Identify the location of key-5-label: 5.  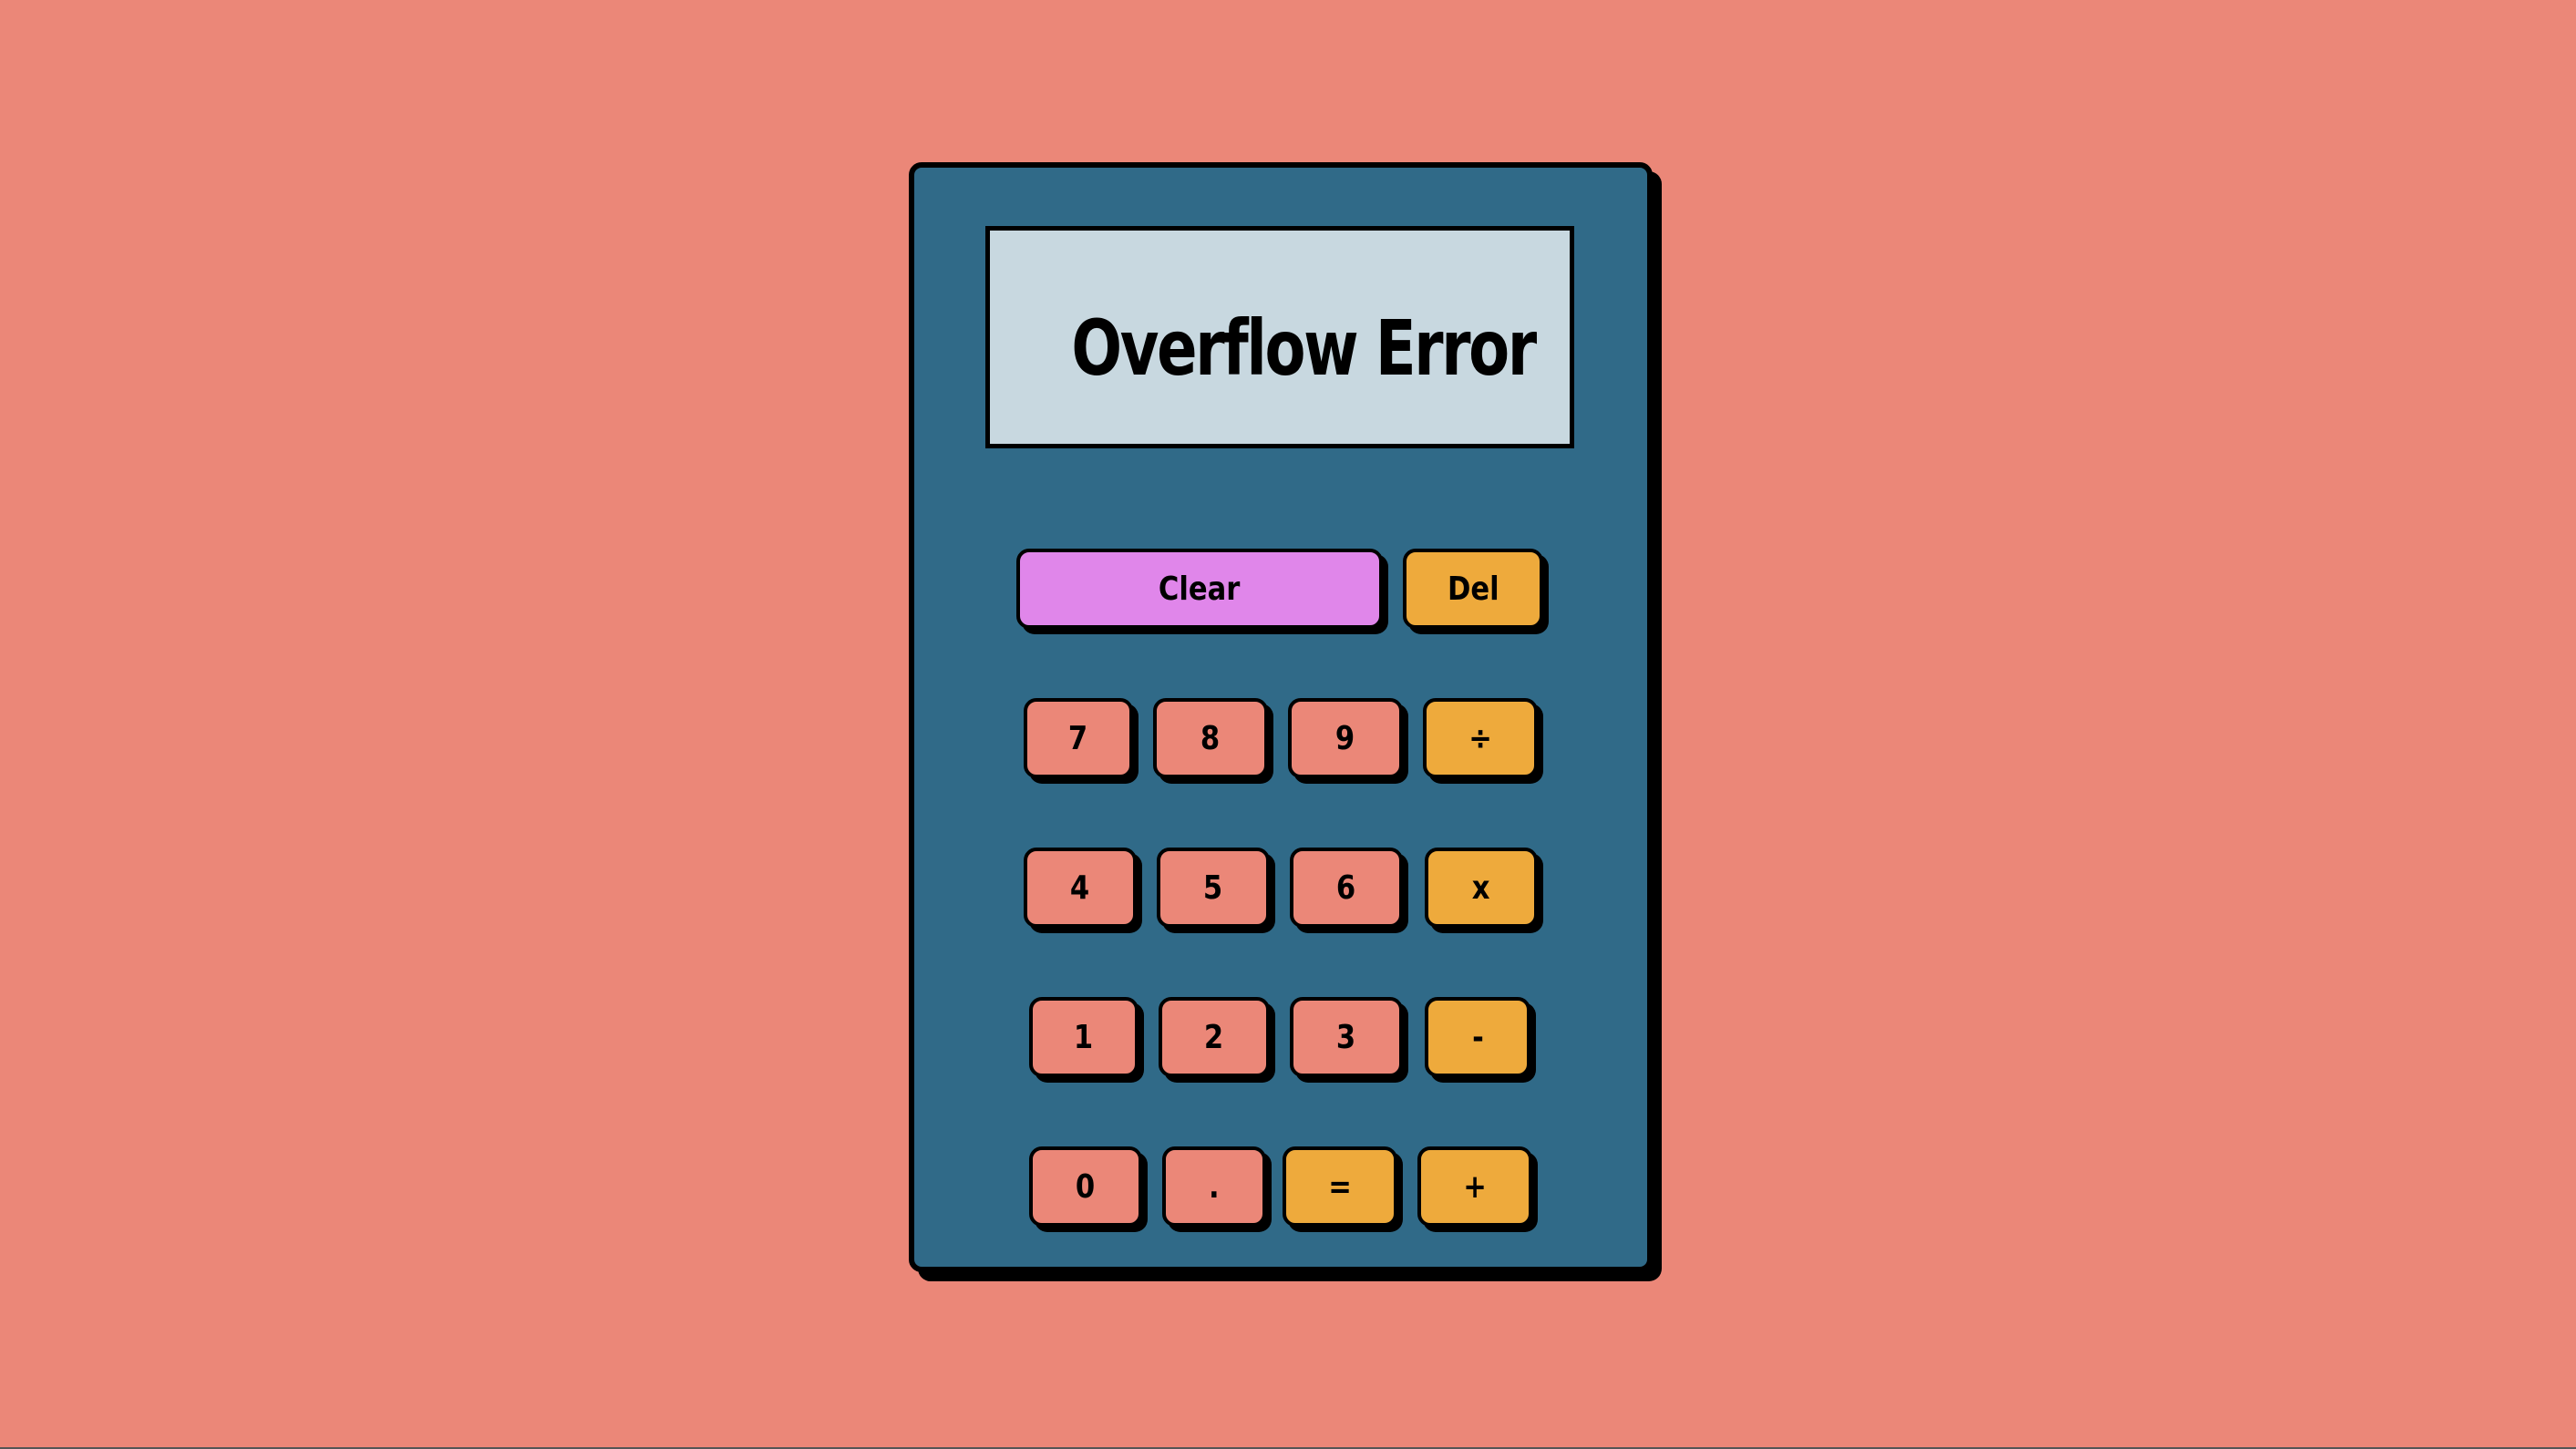
(1213, 887).